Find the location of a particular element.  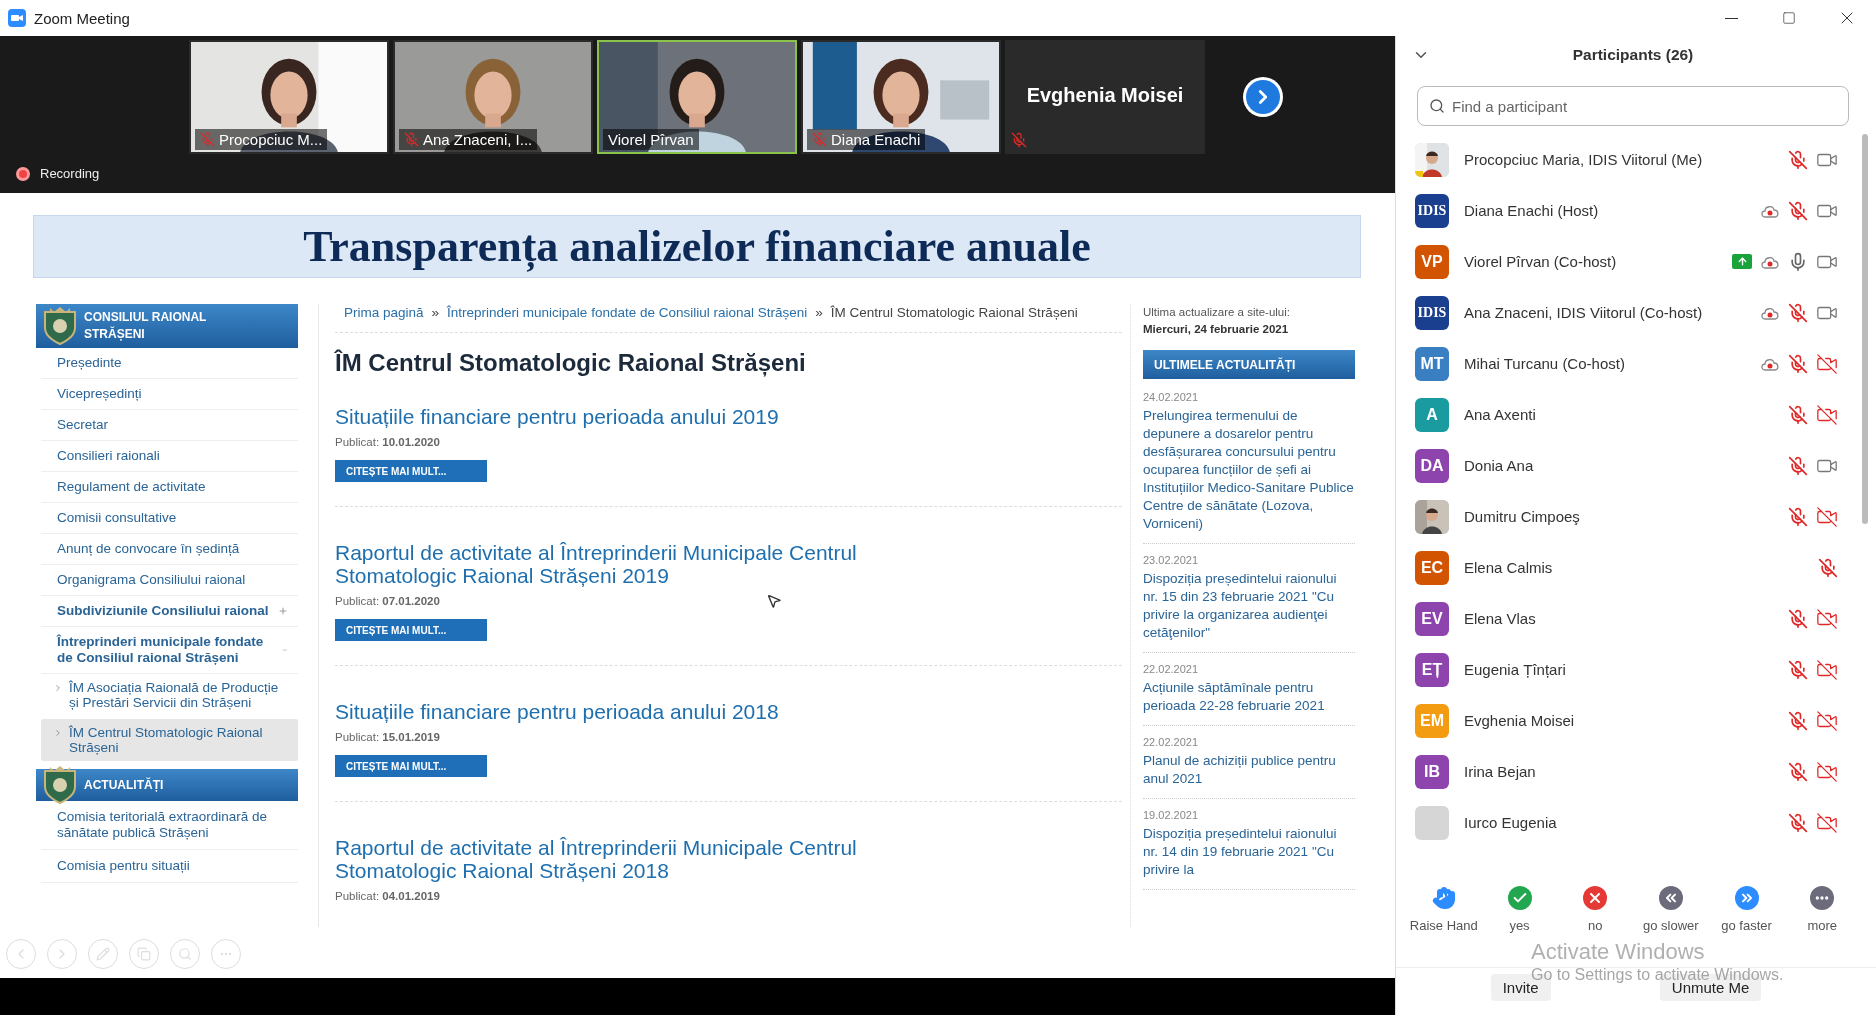

sidebar-subitem: ÎM Asociația Raională de Producție și Prestări Servicii din Strășeni is located at coordinates (169, 695).